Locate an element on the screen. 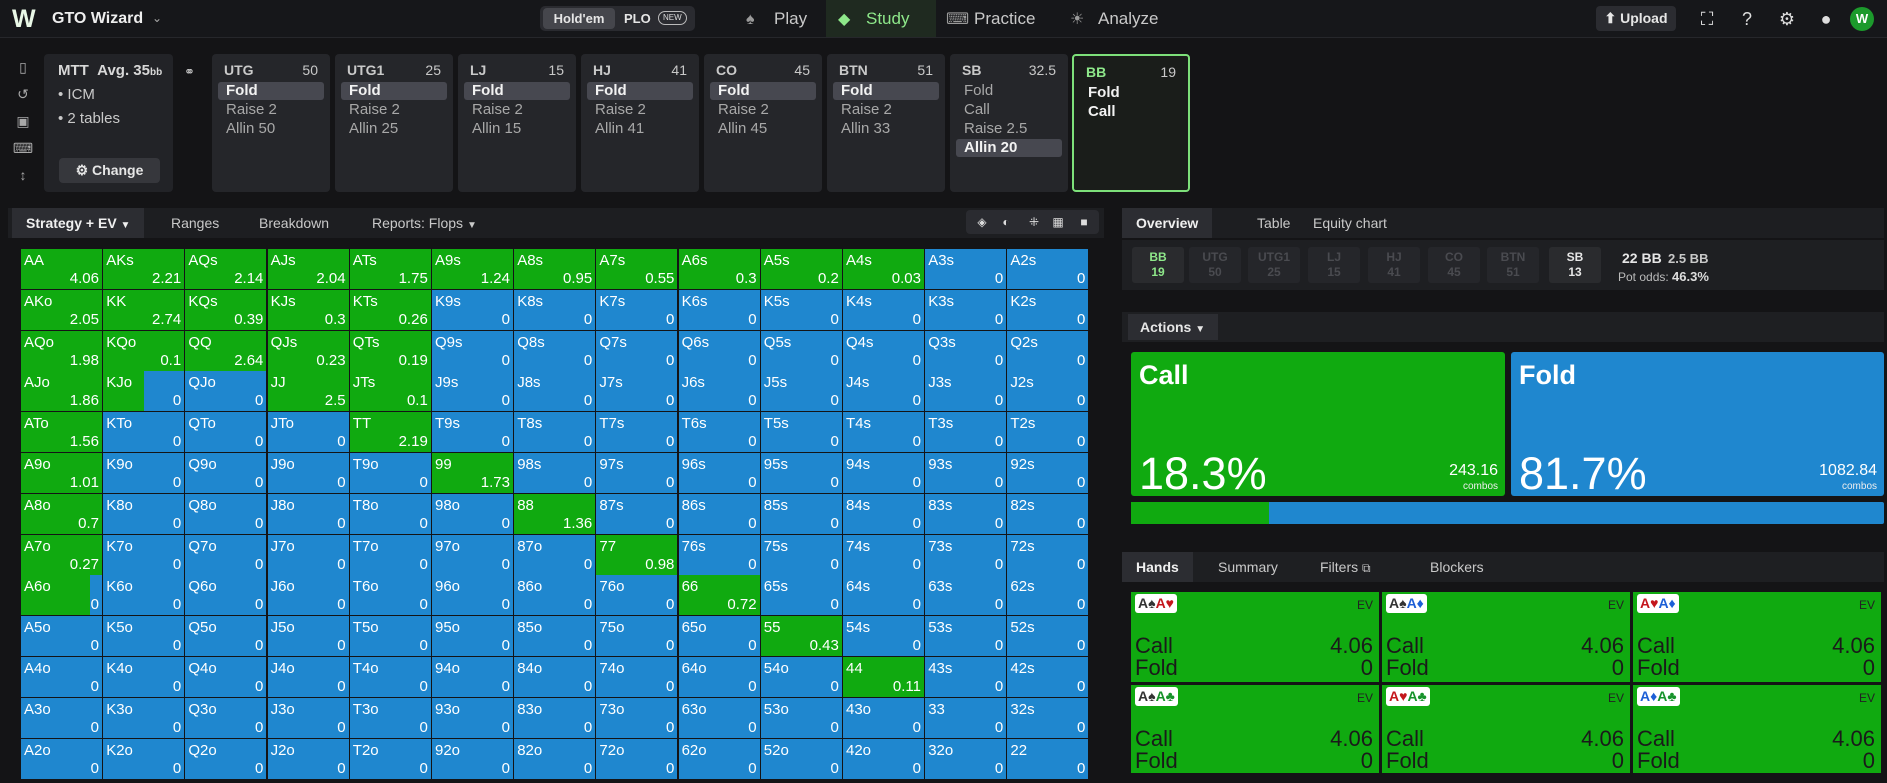 The height and width of the screenshot is (783, 1887). nav-analyze: ☀ Analyze is located at coordinates (1130, 18).